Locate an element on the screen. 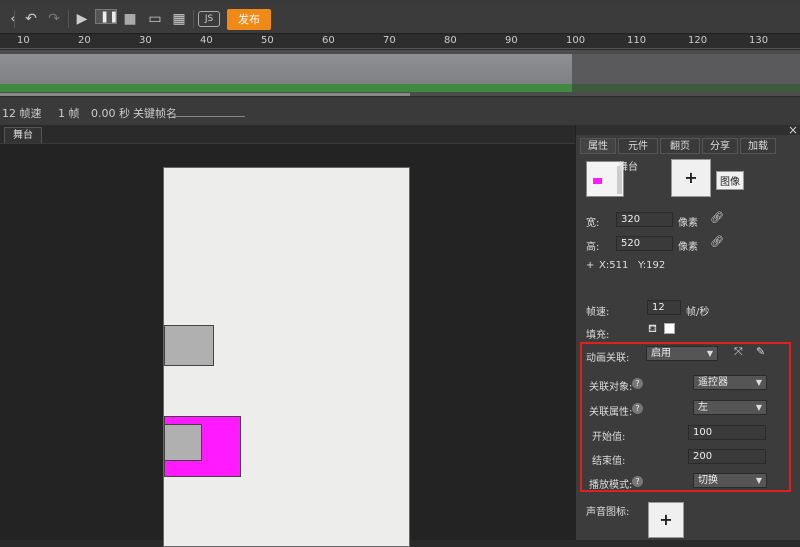  end-input: 200 is located at coordinates (727, 456).